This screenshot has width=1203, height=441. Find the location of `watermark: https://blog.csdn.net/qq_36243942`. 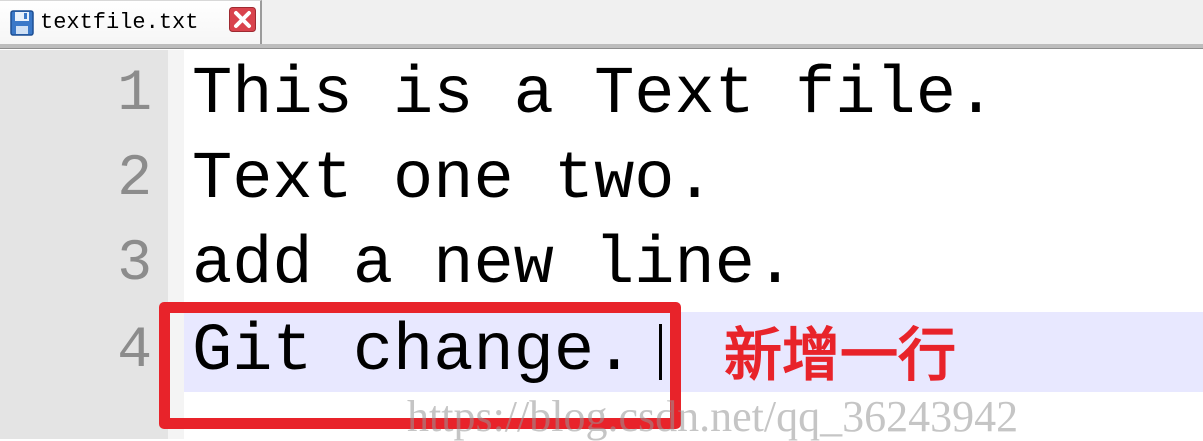

watermark: https://blog.csdn.net/qq_36243942 is located at coordinates (713, 416).